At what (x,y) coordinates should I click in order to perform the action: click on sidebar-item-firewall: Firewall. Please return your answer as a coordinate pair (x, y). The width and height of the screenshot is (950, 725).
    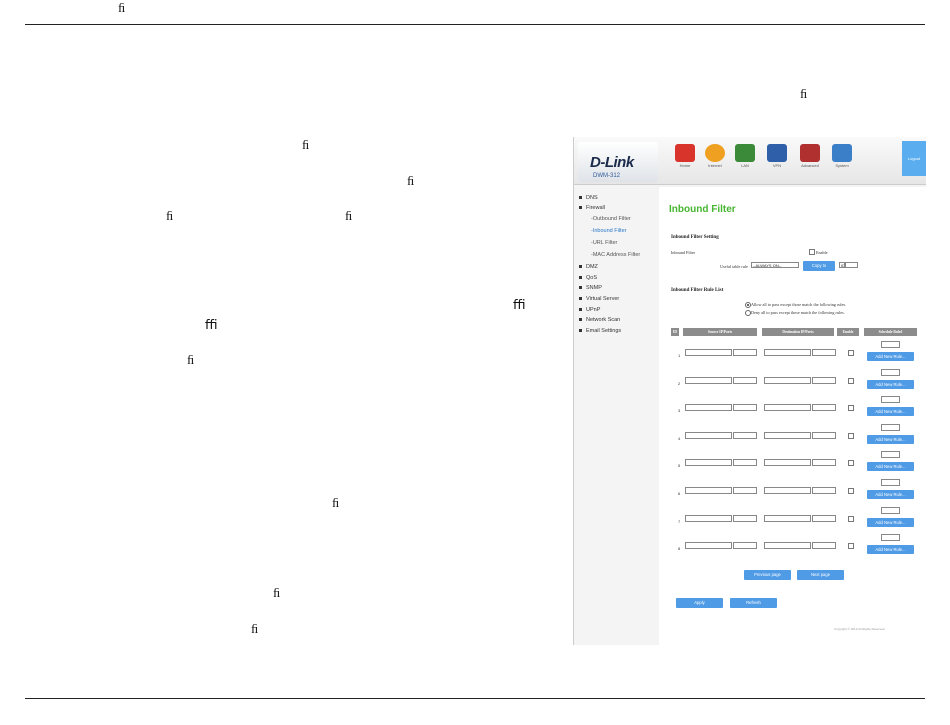
    Looking at the image, I should click on (592, 208).